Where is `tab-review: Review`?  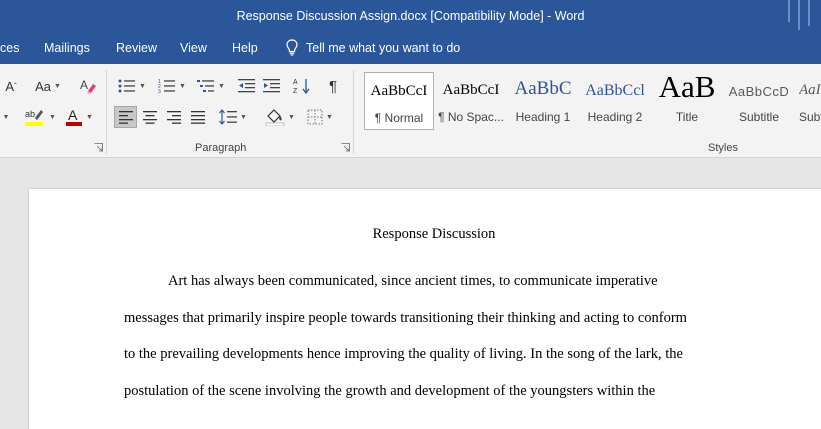
tab-review: Review is located at coordinates (136, 48).